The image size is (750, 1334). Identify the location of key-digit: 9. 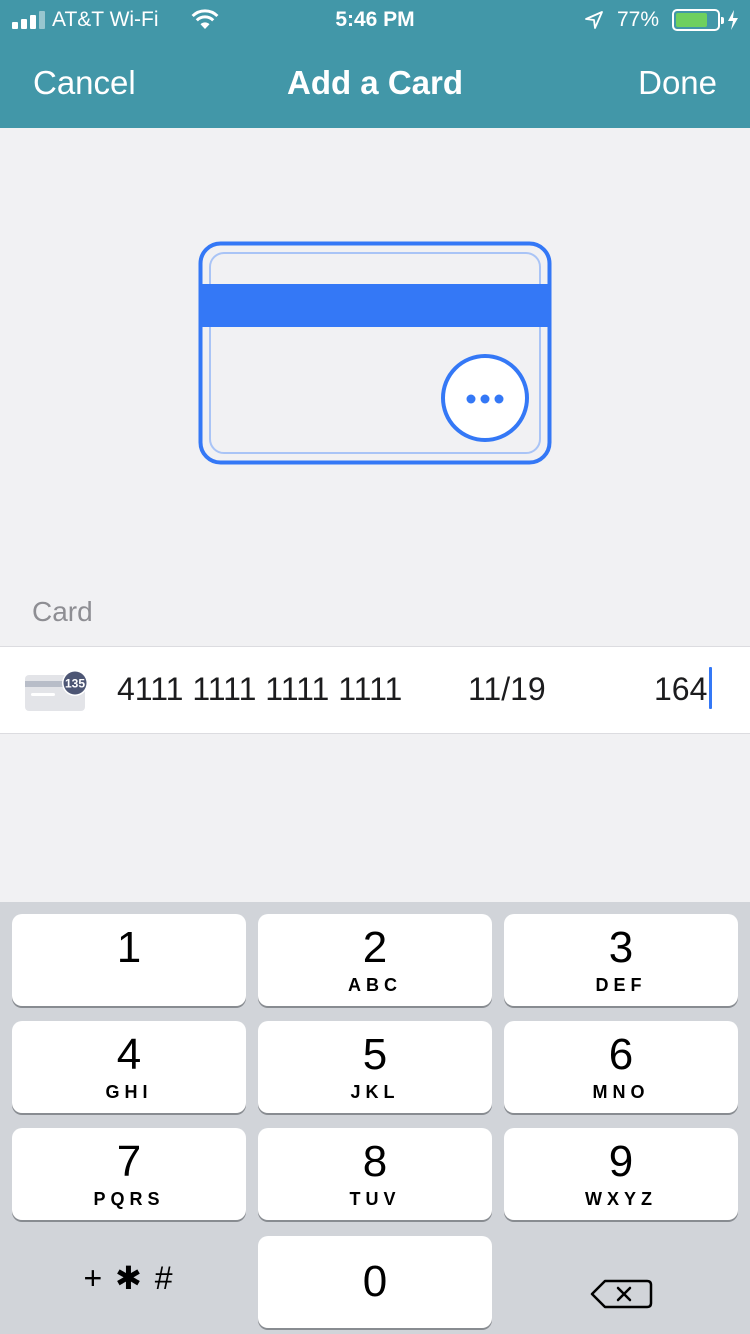
(621, 1161).